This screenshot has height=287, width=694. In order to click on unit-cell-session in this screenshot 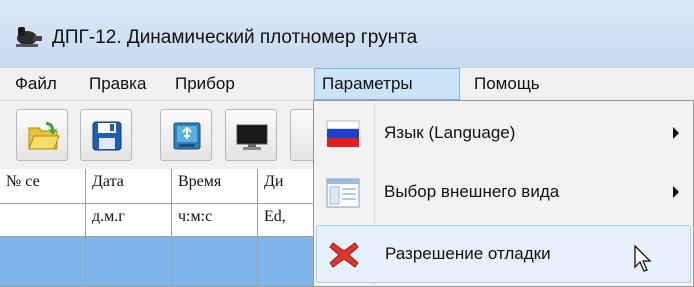, I will do `click(43, 220)`.